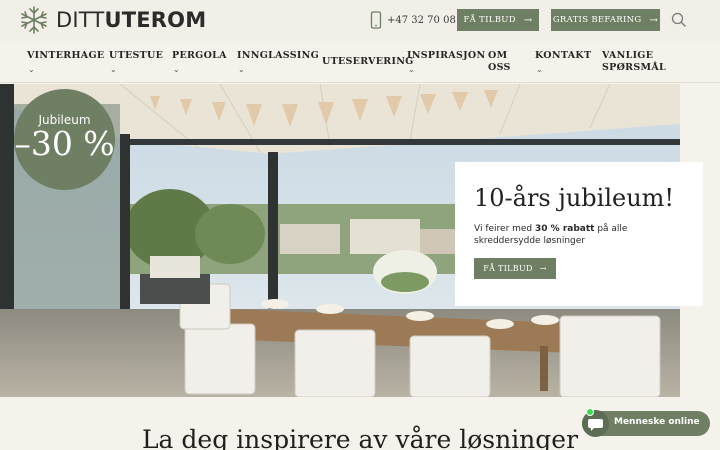 The width and height of the screenshot is (720, 450). Describe the element at coordinates (508, 268) in the screenshot. I see `promo-offer-label: FÅ TILBUD` at that location.